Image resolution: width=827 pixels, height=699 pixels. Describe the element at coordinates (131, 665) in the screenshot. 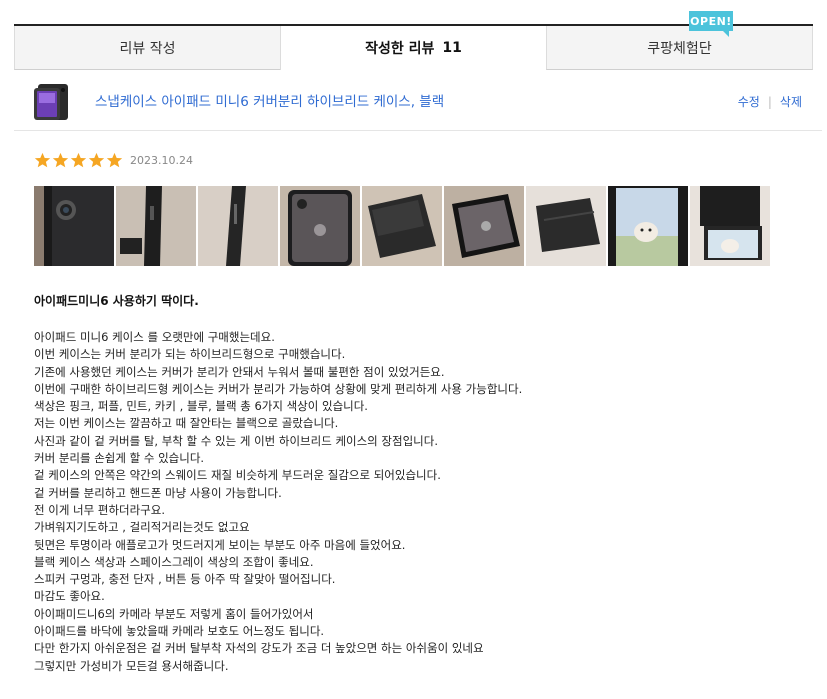

I see `review-line: 그렇지만 가성비가 모든걸 용서해줍니다.` at that location.